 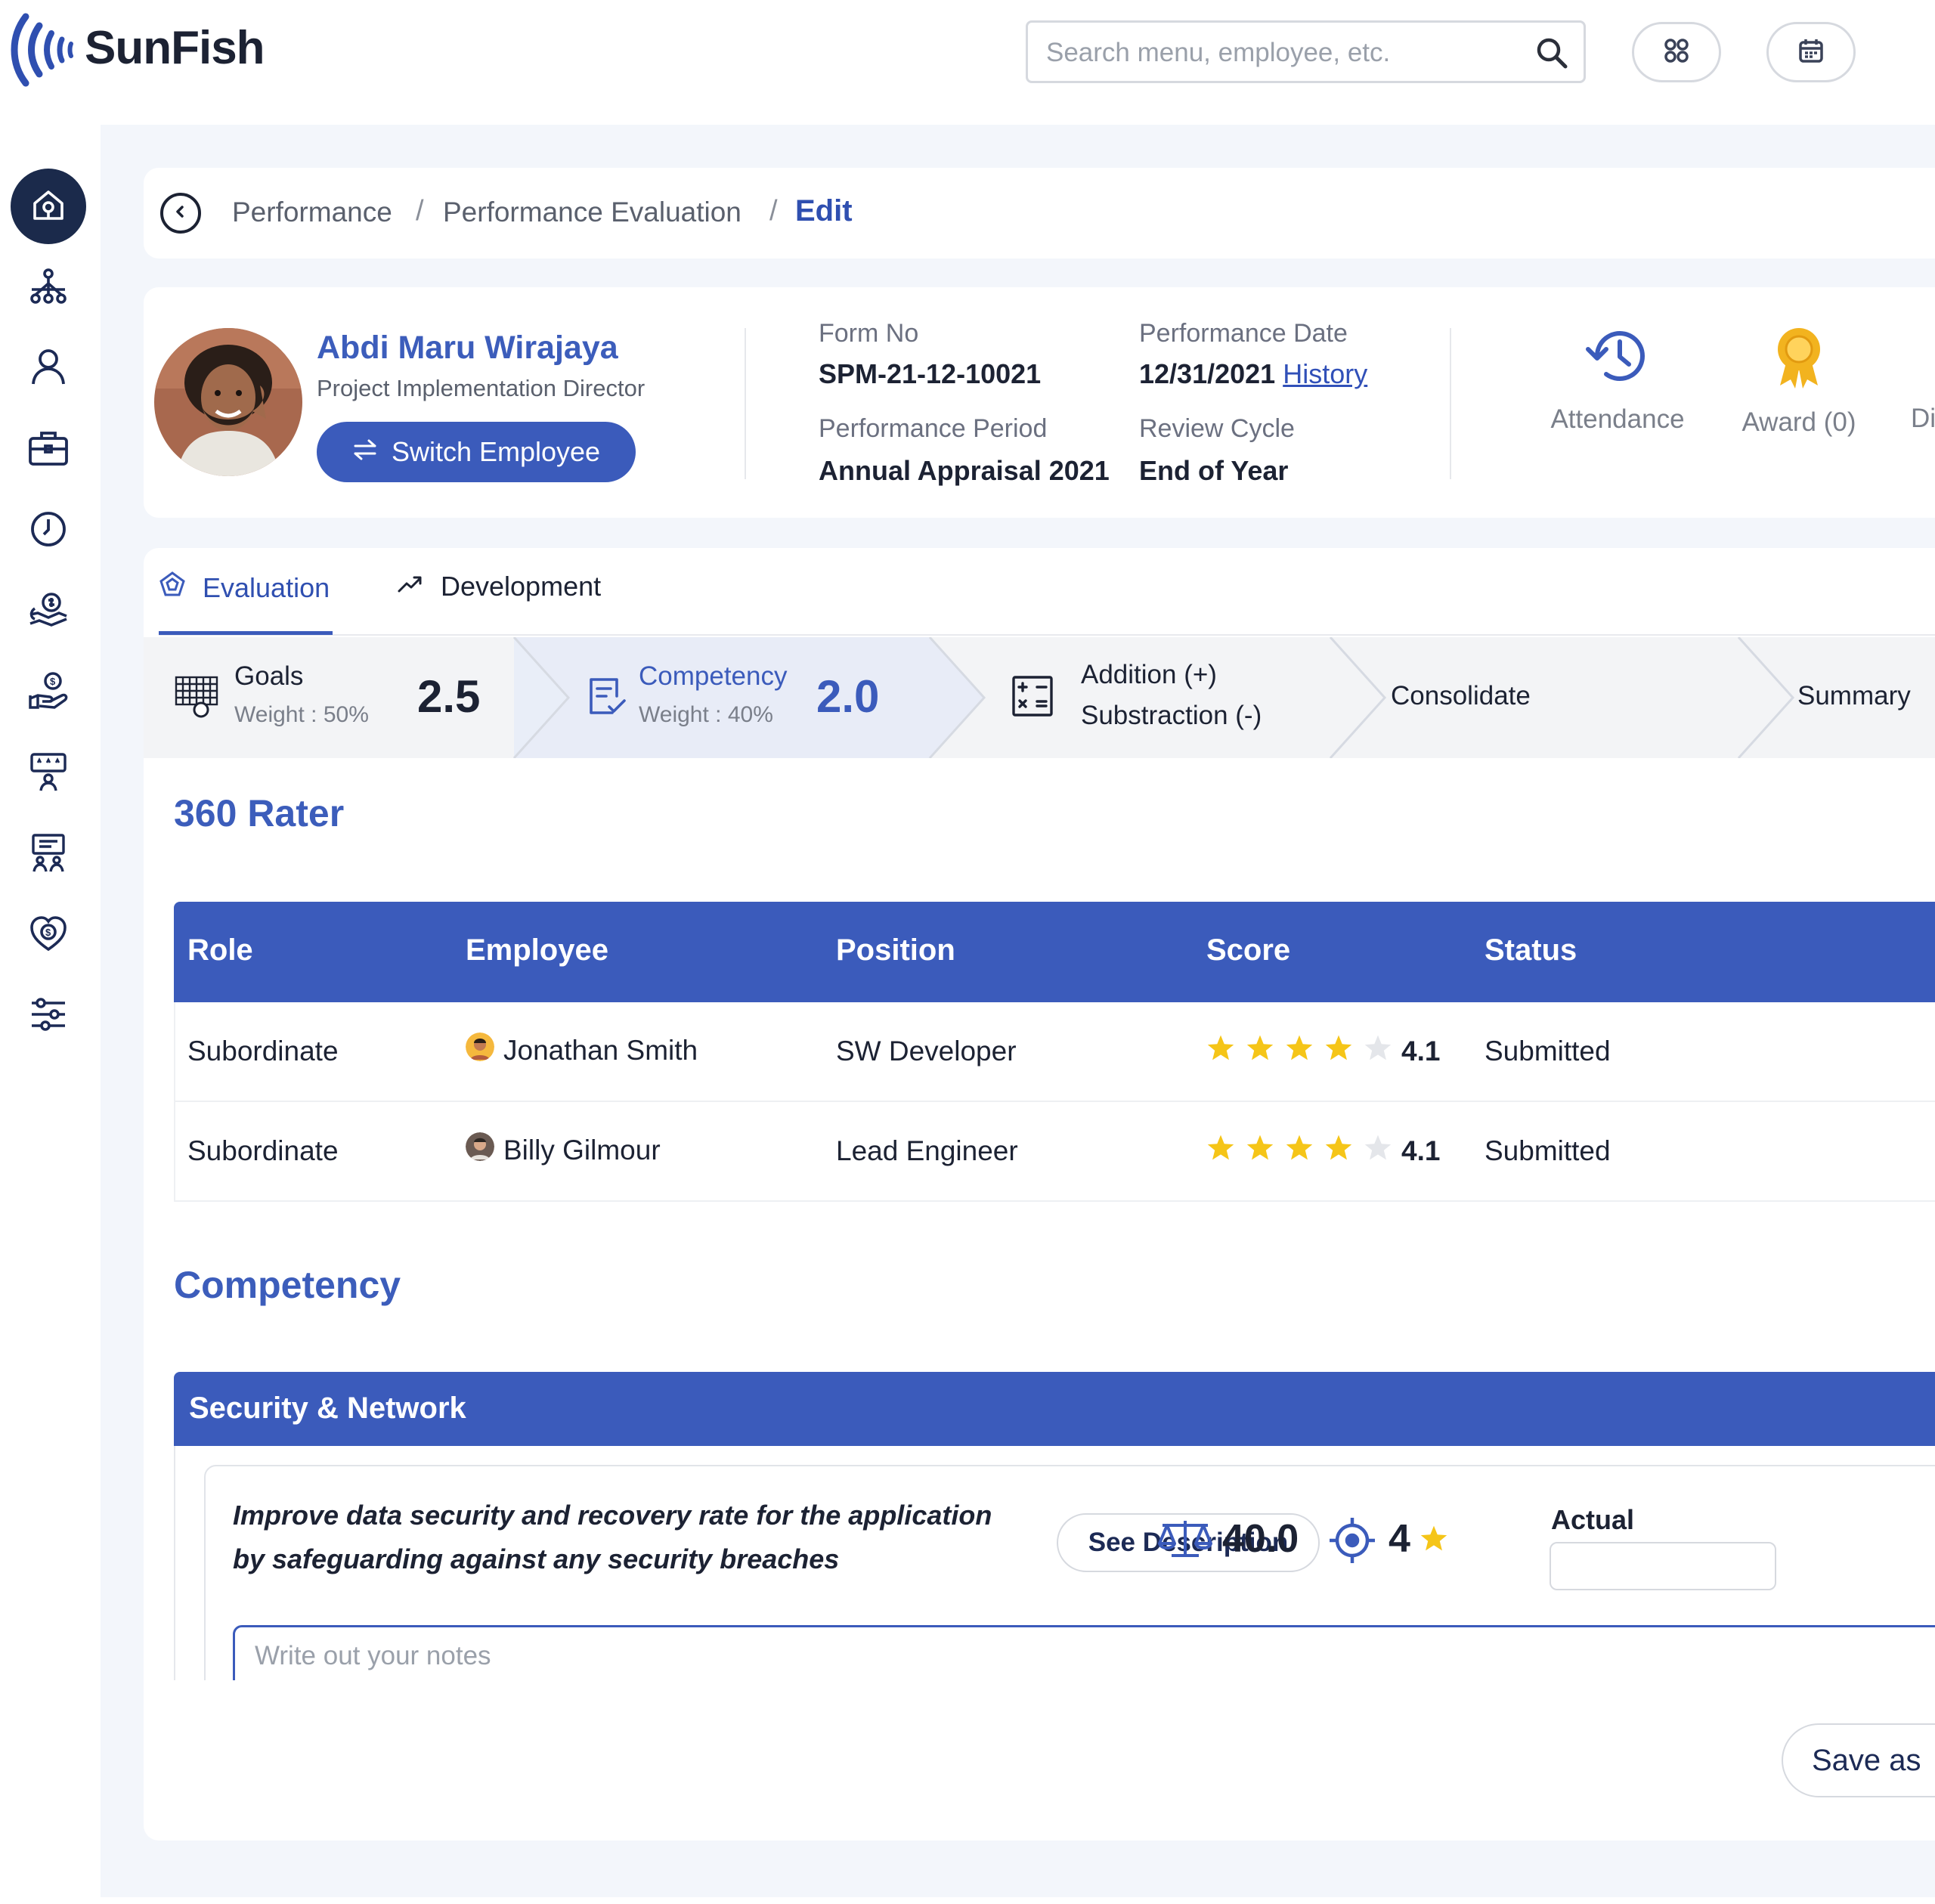 What do you see at coordinates (49, 369) in the screenshot?
I see `sidebar-item-employee` at bounding box center [49, 369].